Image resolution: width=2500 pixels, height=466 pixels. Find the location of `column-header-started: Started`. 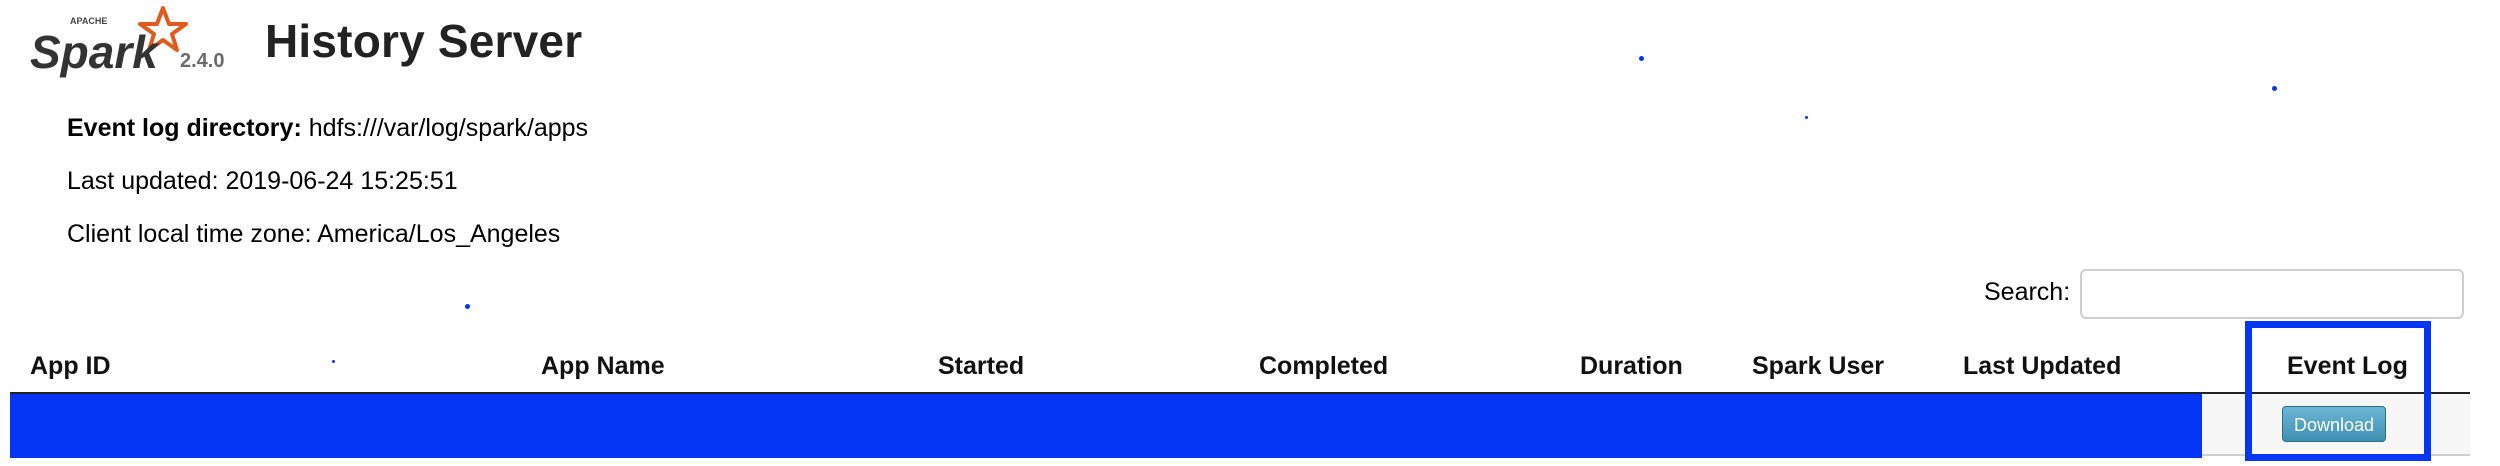

column-header-started: Started is located at coordinates (981, 366).